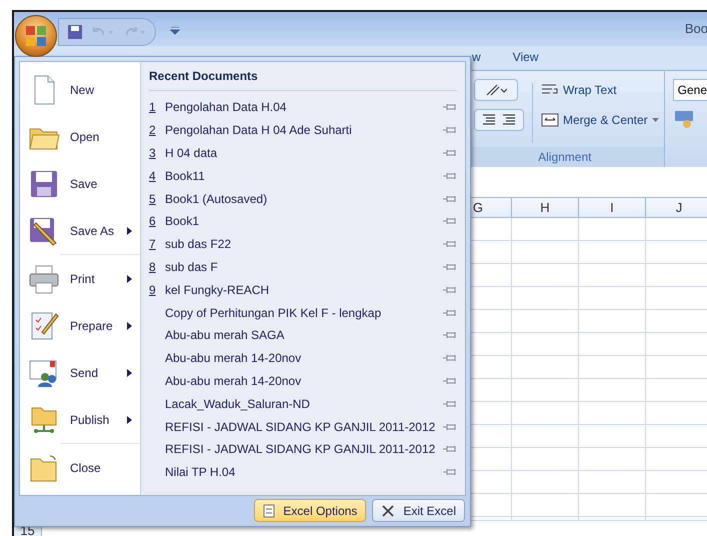 The image size is (707, 536). Describe the element at coordinates (80, 183) in the screenshot. I see `menu-command: Save` at that location.